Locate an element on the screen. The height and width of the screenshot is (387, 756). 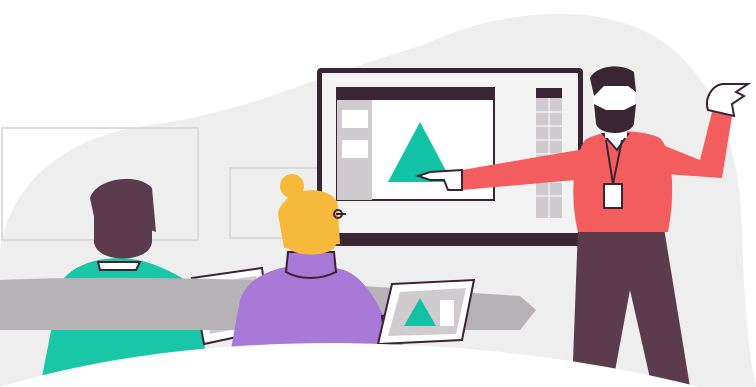
monitor-stand is located at coordinates (449, 237).